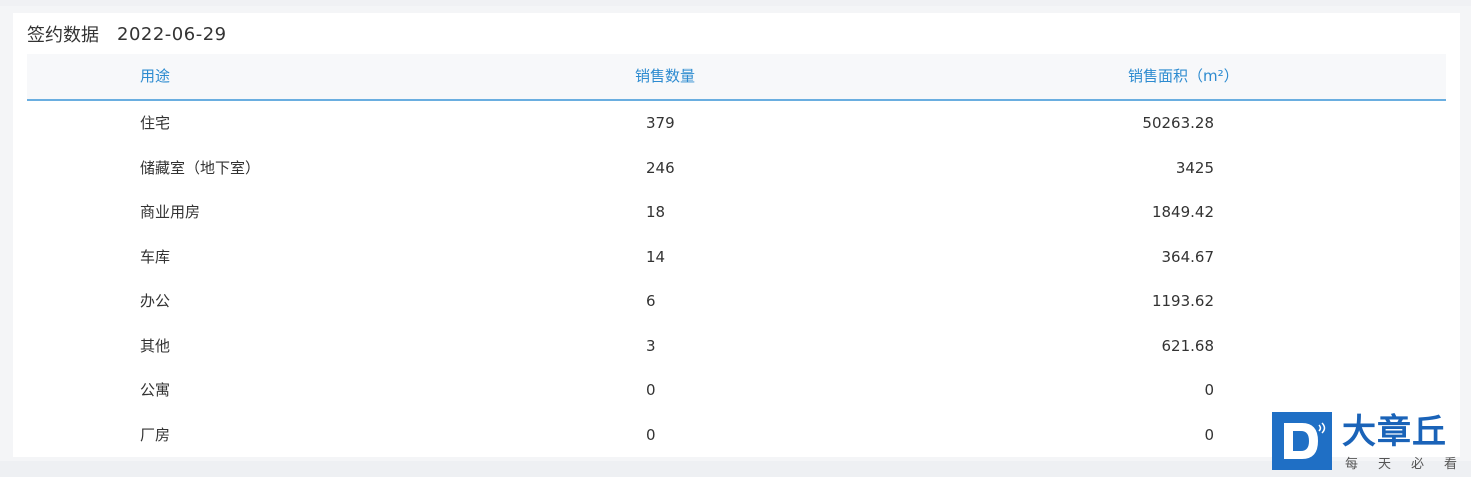  What do you see at coordinates (1188, 256) in the screenshot?
I see `cell-area: 364.67` at bounding box center [1188, 256].